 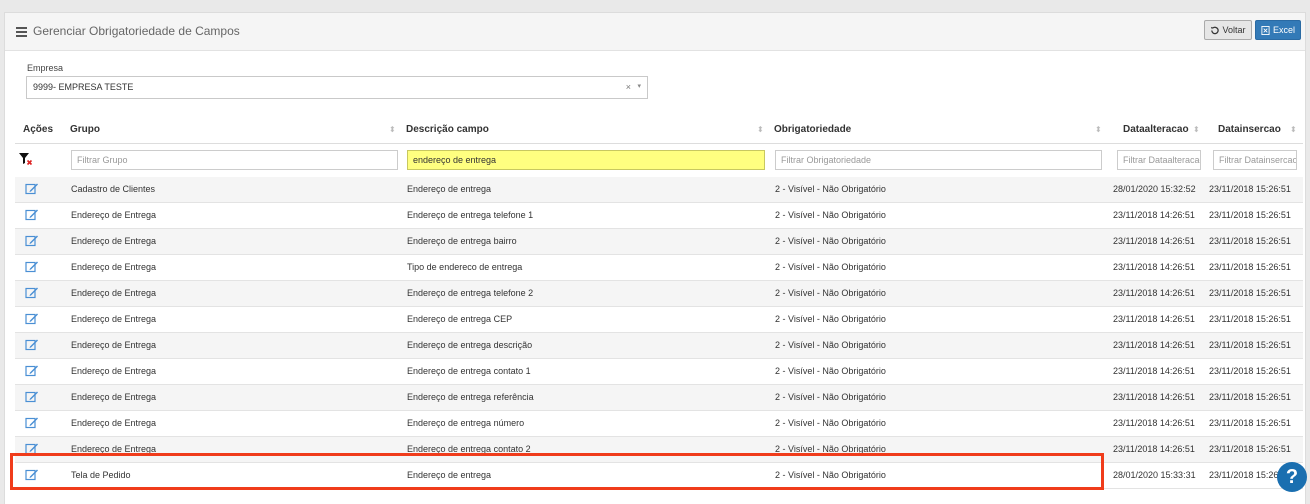 I want to click on cell-grupo: Cadastro de Clientes, so click(x=113, y=189).